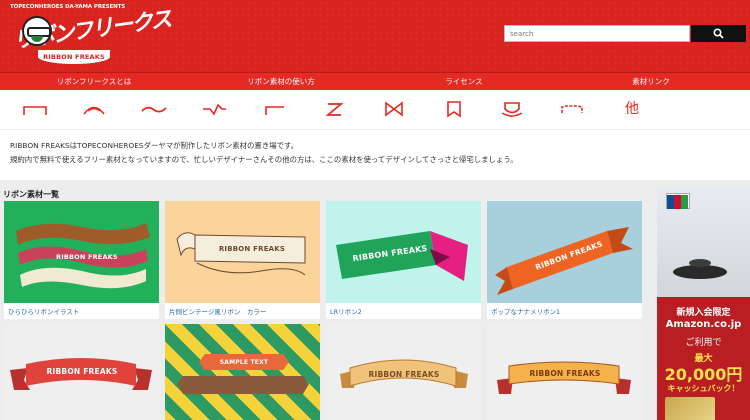 Image resolution: width=750 pixels, height=420 pixels. I want to click on card-caption: ポップなナナメリボン1, so click(525, 311).